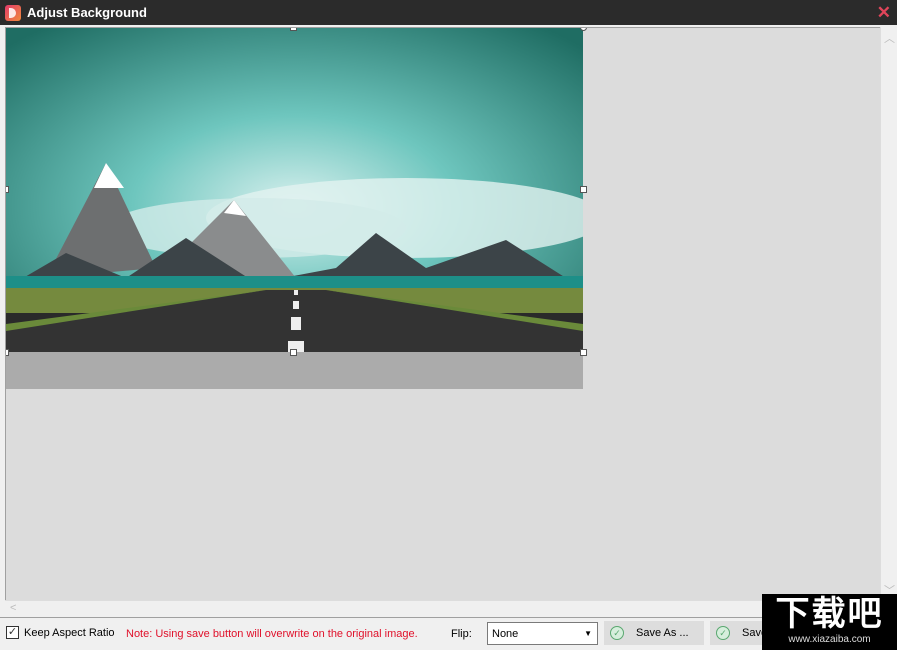 This screenshot has height=650, width=897. Describe the element at coordinates (13, 608) in the screenshot. I see `scroll-left-icon: <` at that location.